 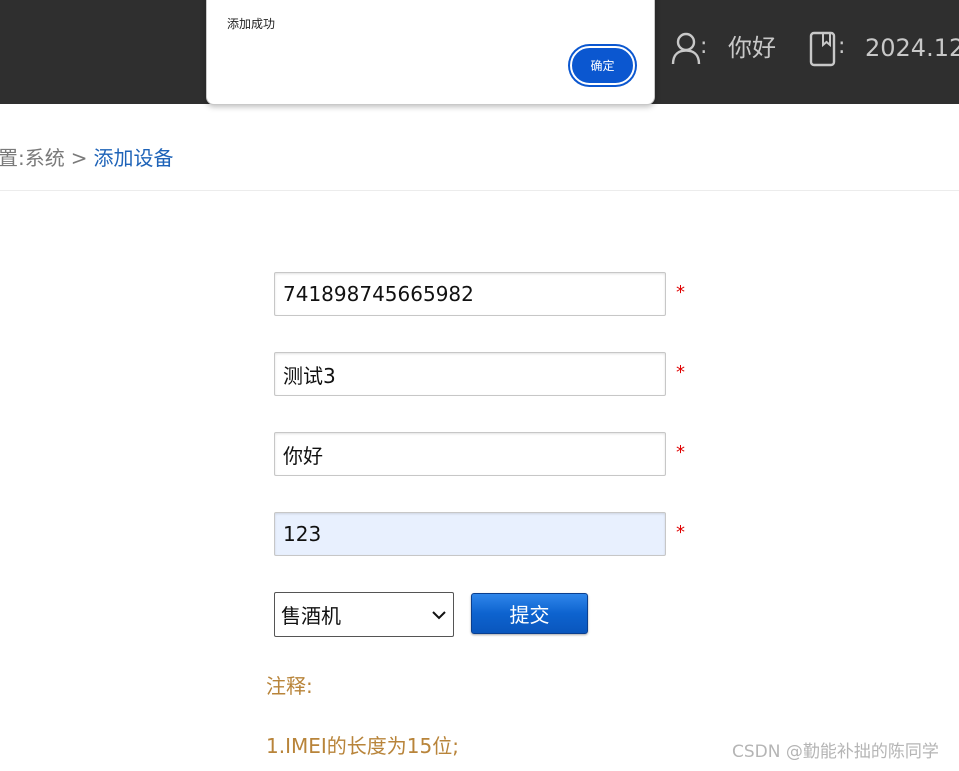 I want to click on breadcrumb-prefix: 置:, so click(x=12, y=158).